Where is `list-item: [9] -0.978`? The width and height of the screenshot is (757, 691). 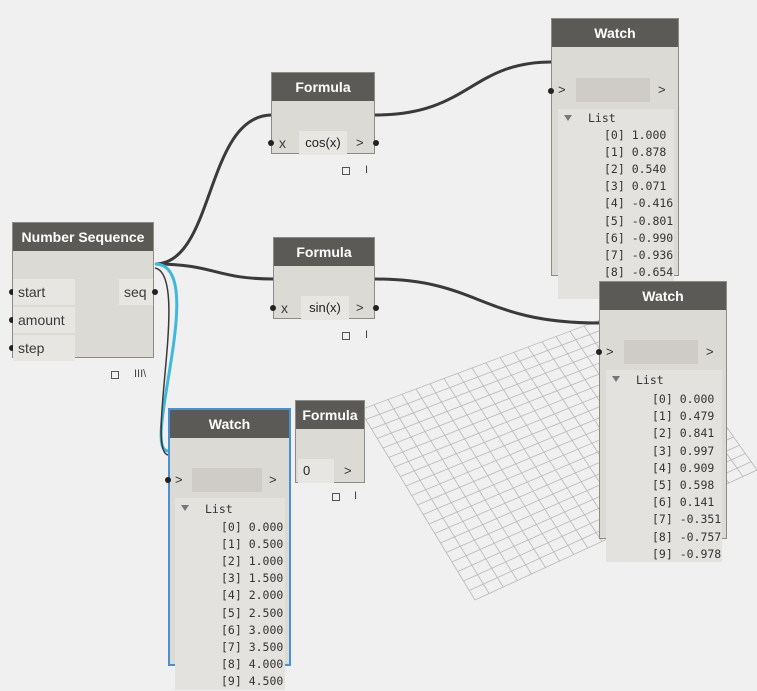 list-item: [9] -0.978 is located at coordinates (687, 553).